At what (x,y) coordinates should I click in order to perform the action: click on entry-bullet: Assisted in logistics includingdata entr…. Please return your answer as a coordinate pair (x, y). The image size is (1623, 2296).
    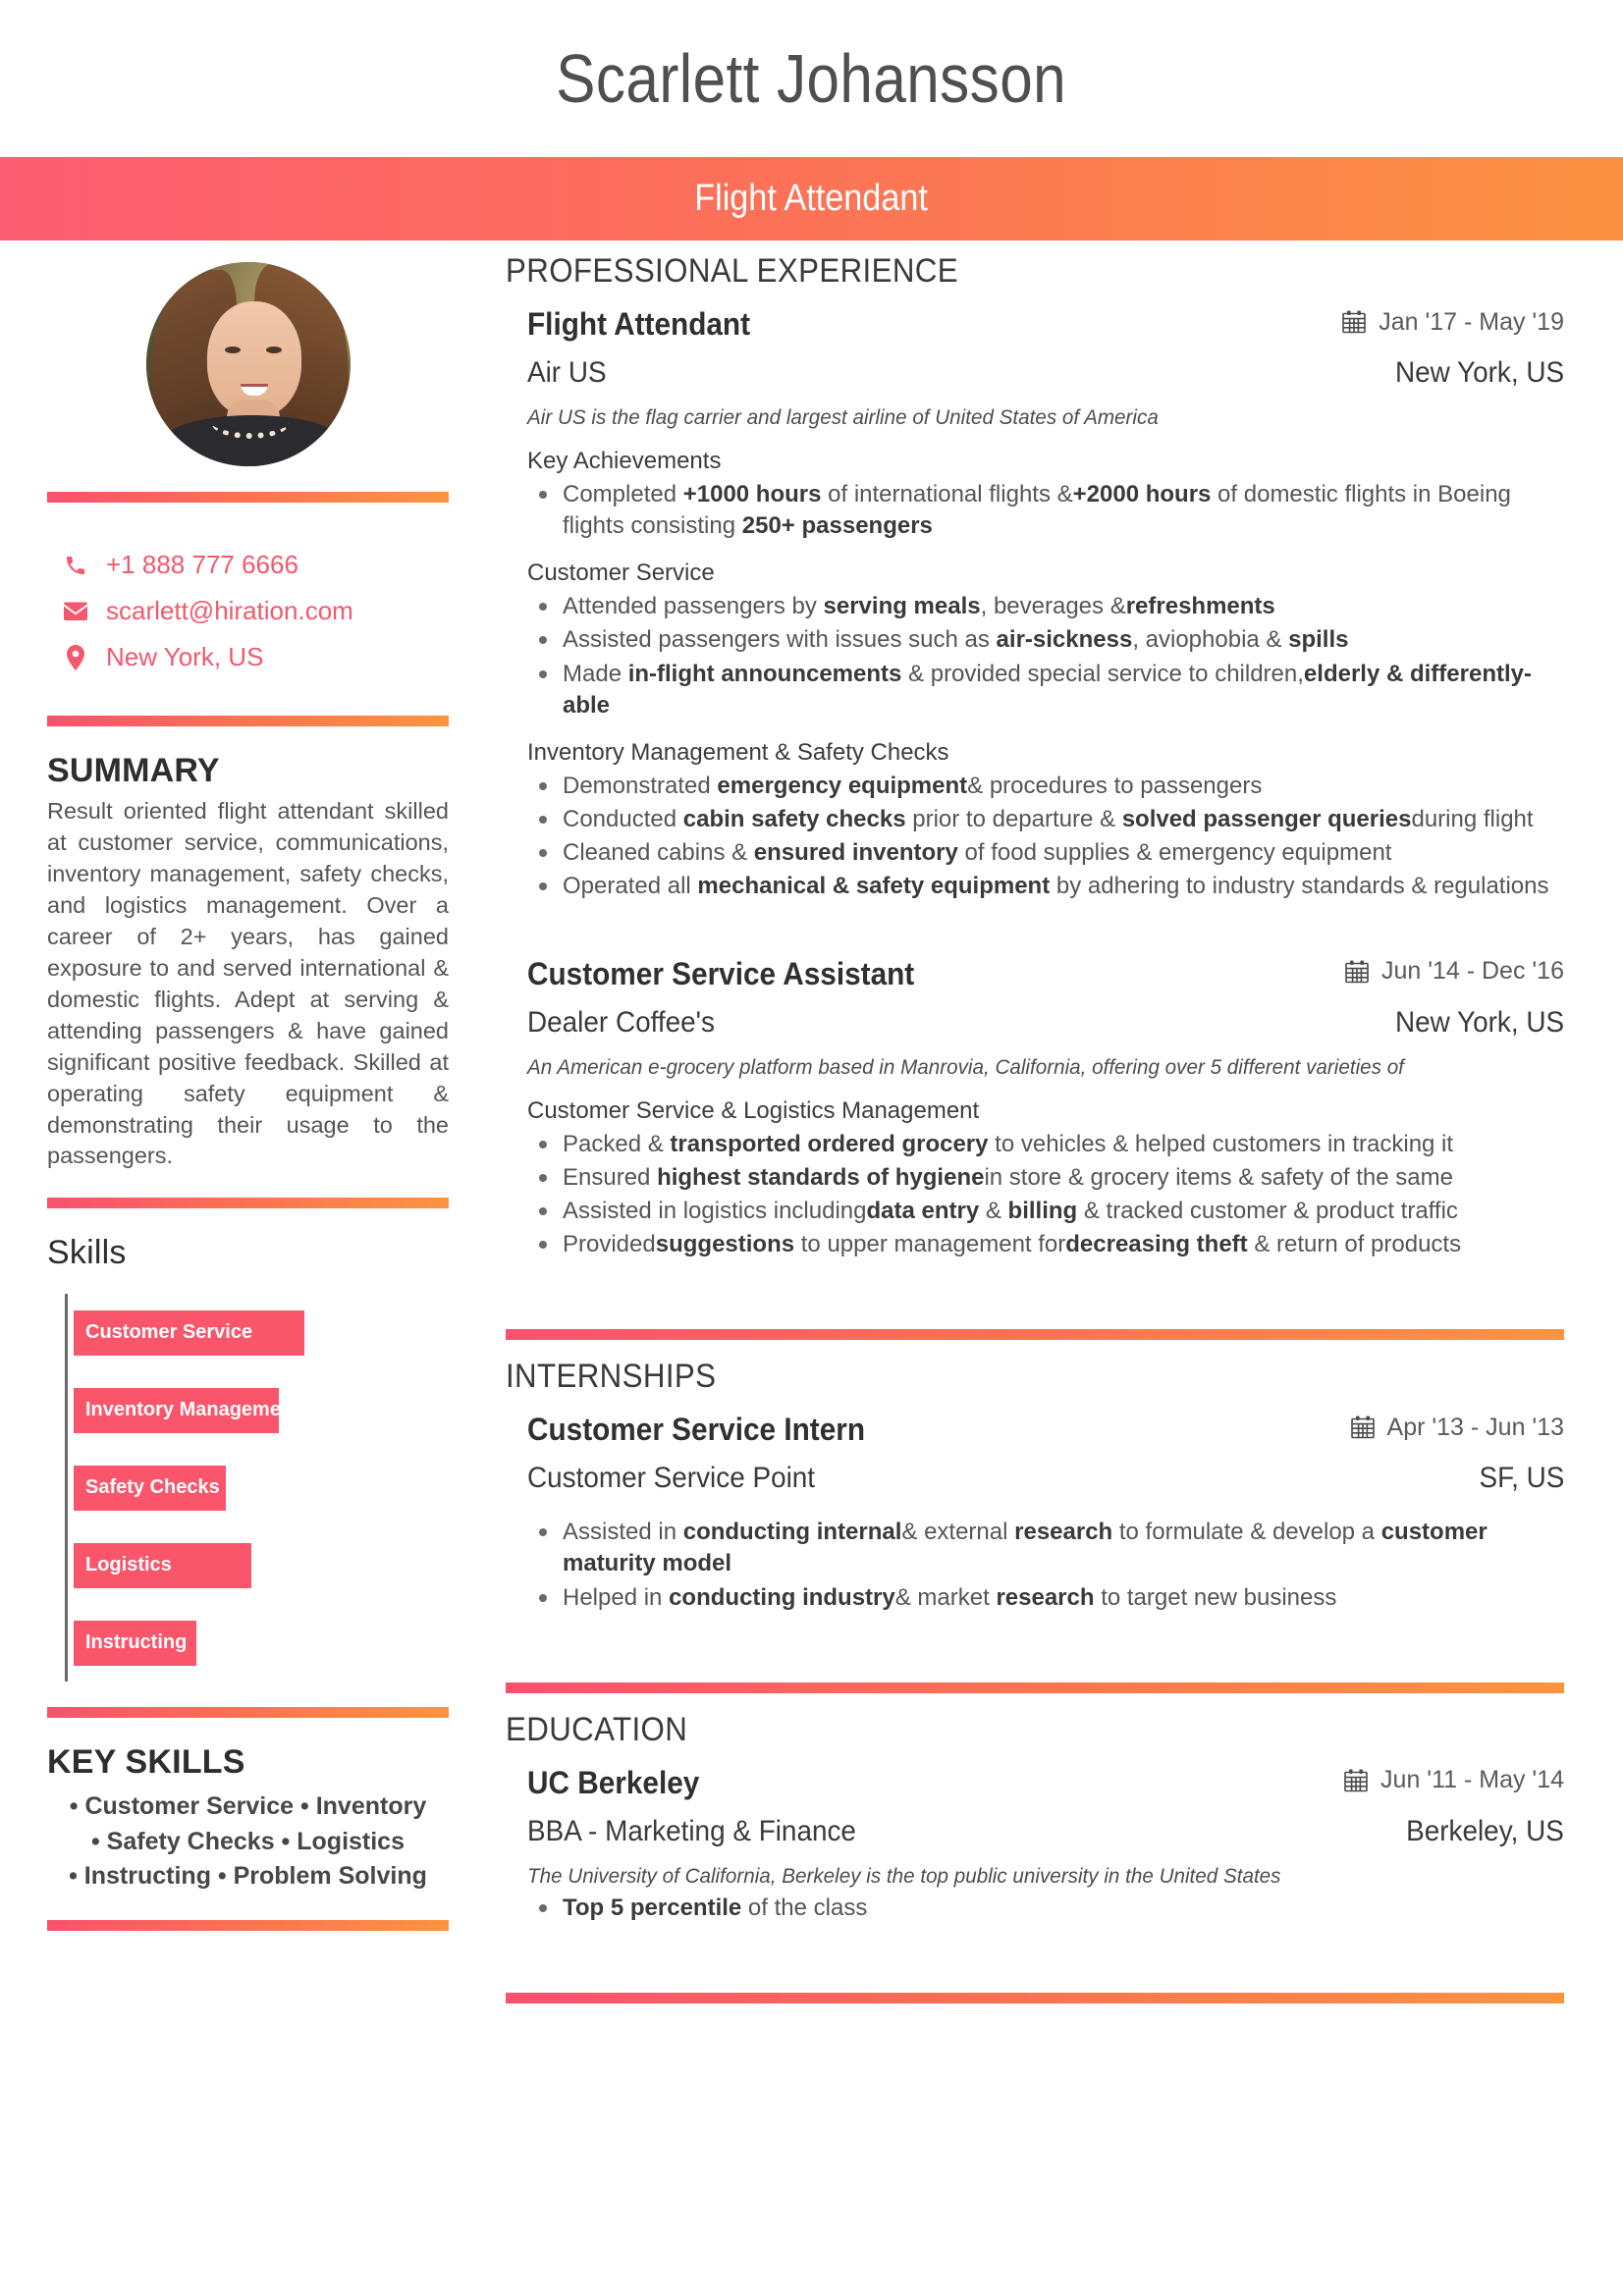
    Looking at the image, I should click on (1045, 1211).